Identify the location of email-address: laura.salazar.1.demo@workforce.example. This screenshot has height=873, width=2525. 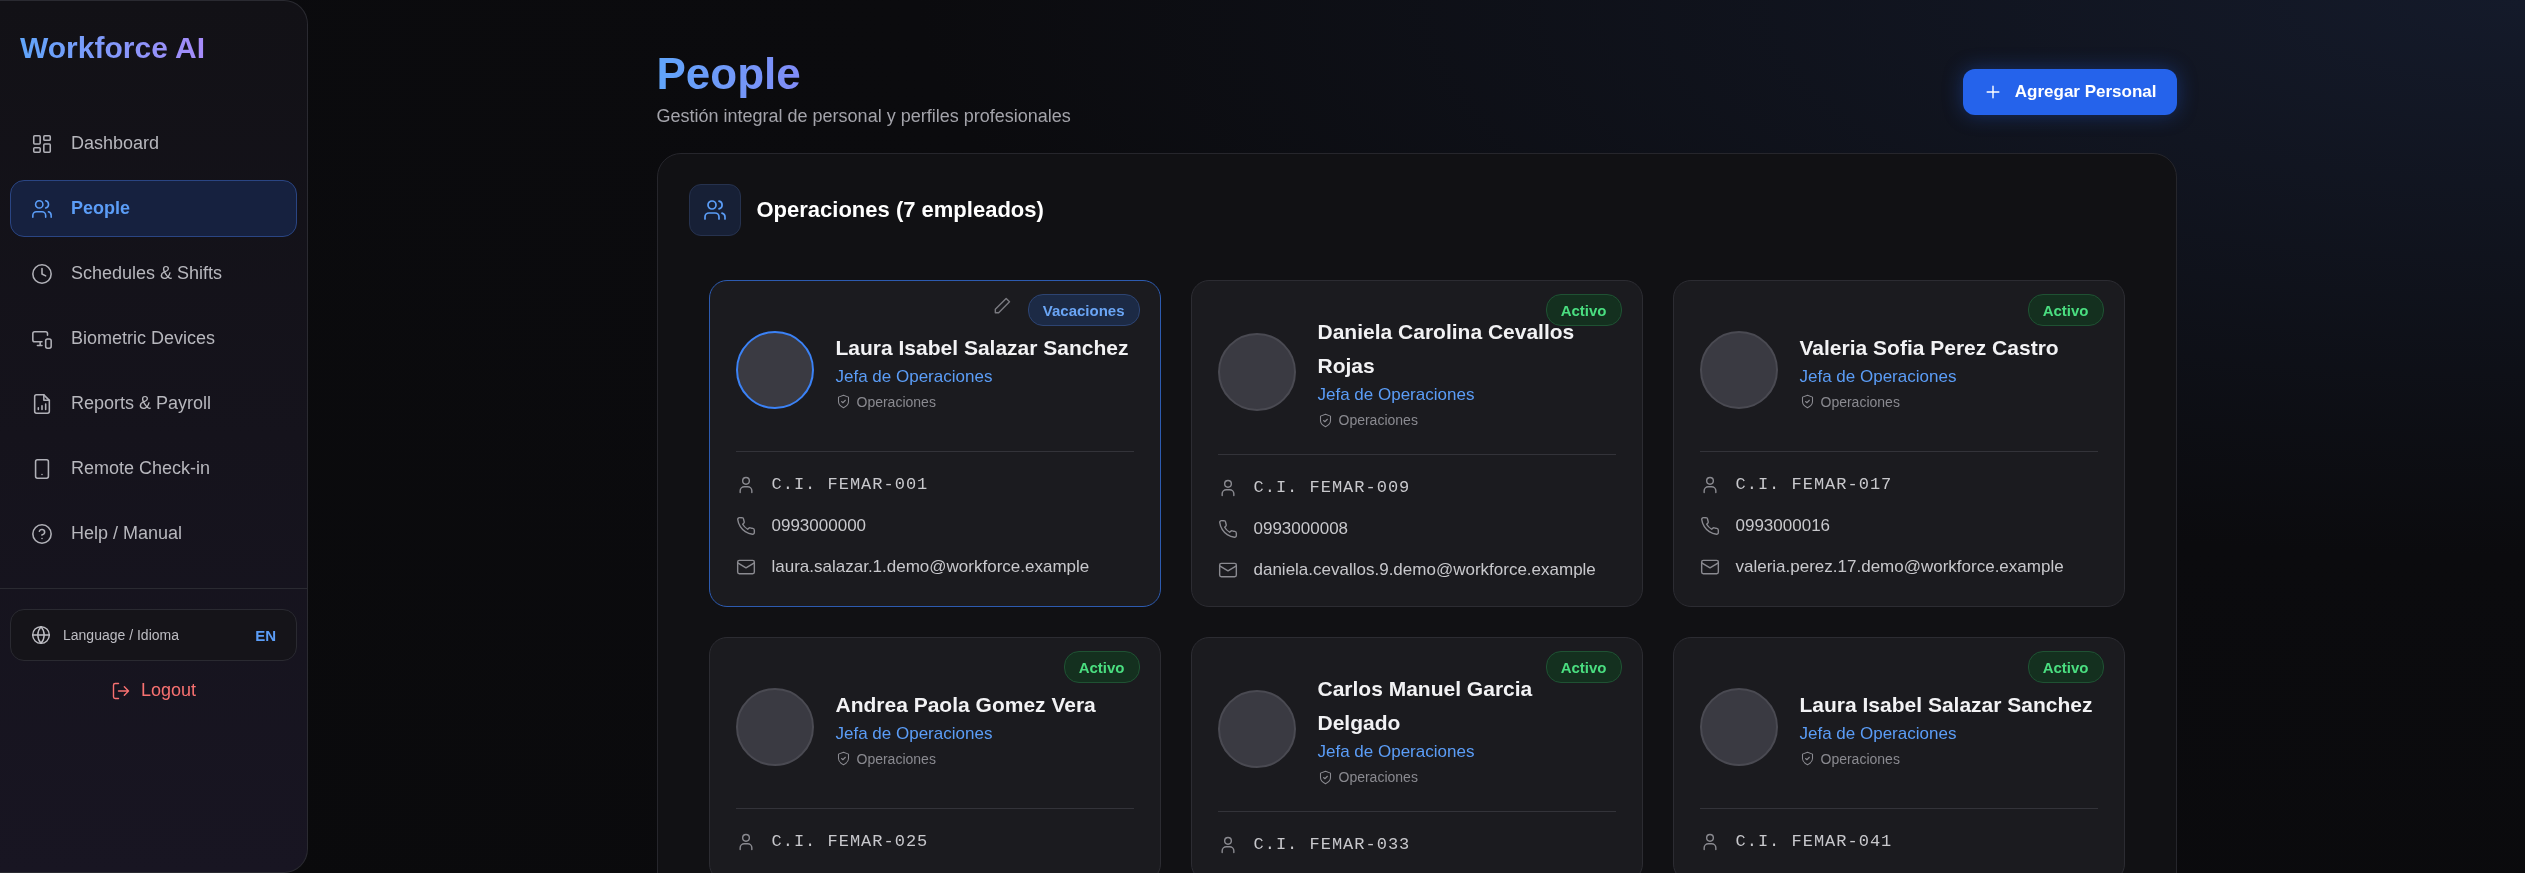
(930, 566).